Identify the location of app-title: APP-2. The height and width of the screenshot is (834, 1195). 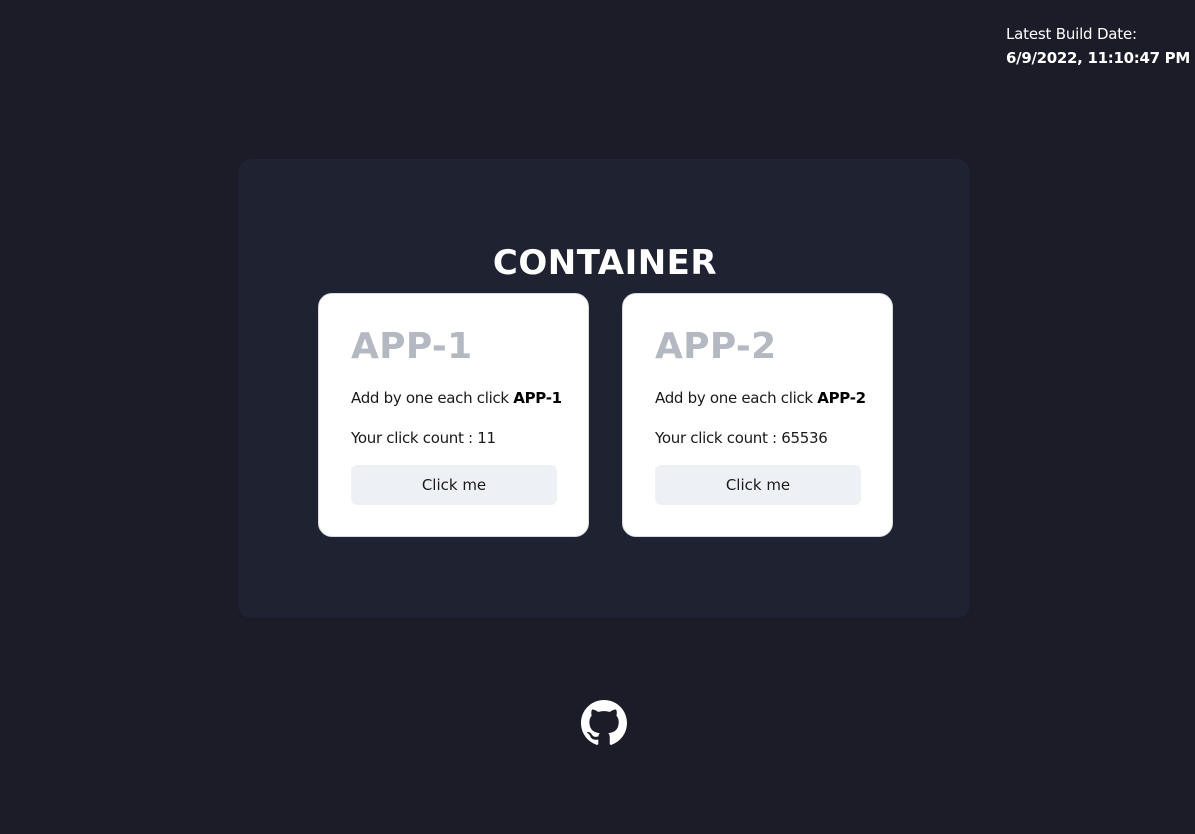
(716, 346).